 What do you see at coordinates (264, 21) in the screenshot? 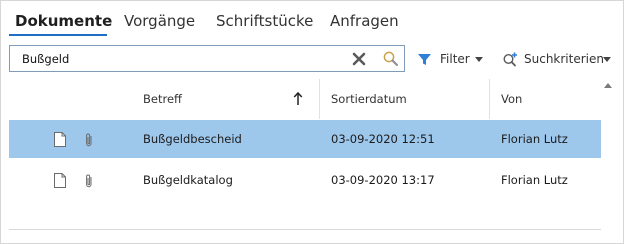
I see `tab-schriftstuecke: Schriftstücke` at bounding box center [264, 21].